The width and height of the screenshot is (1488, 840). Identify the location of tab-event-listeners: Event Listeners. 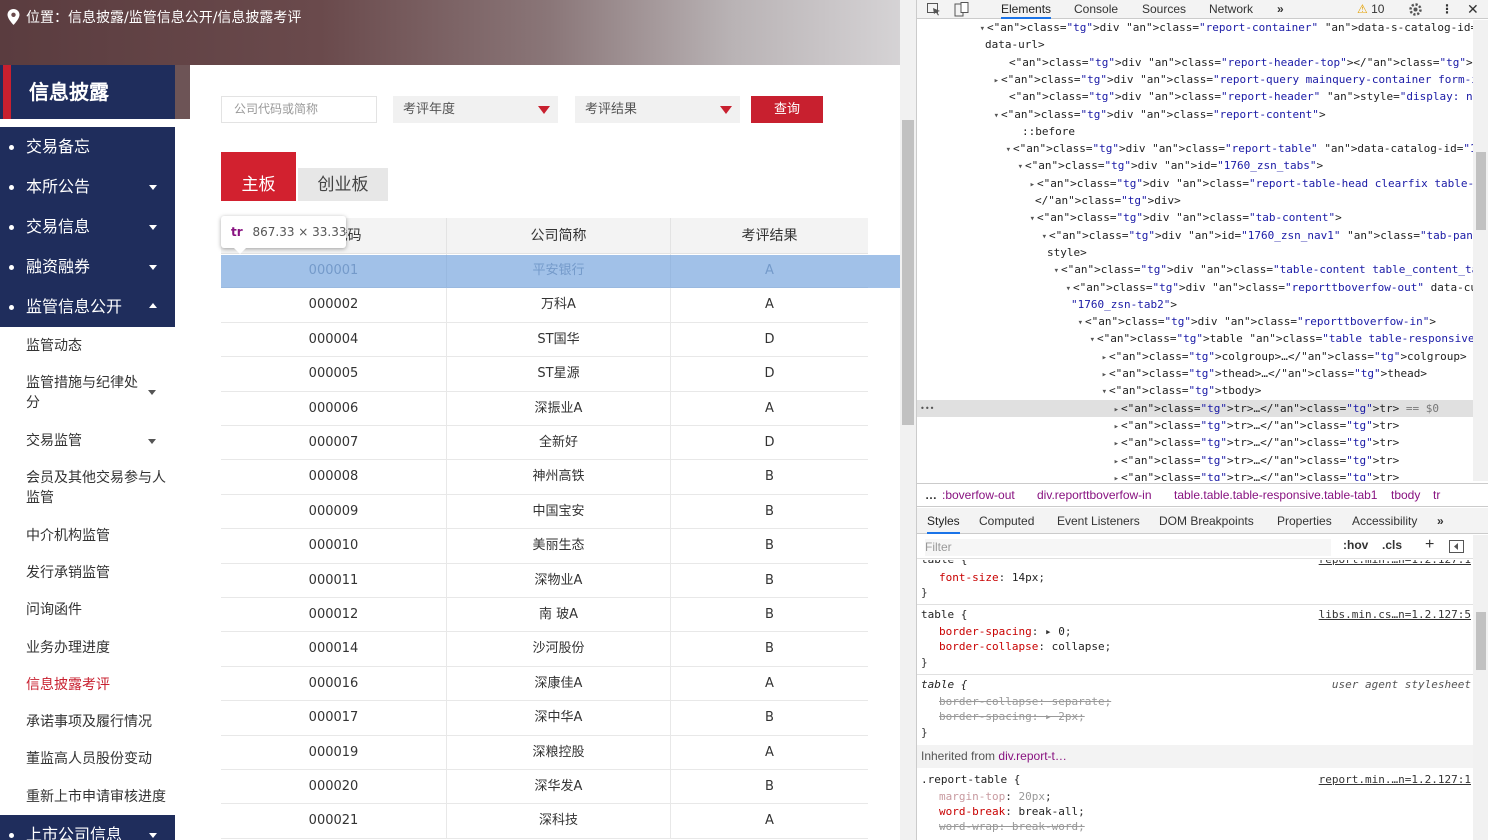
(1098, 521).